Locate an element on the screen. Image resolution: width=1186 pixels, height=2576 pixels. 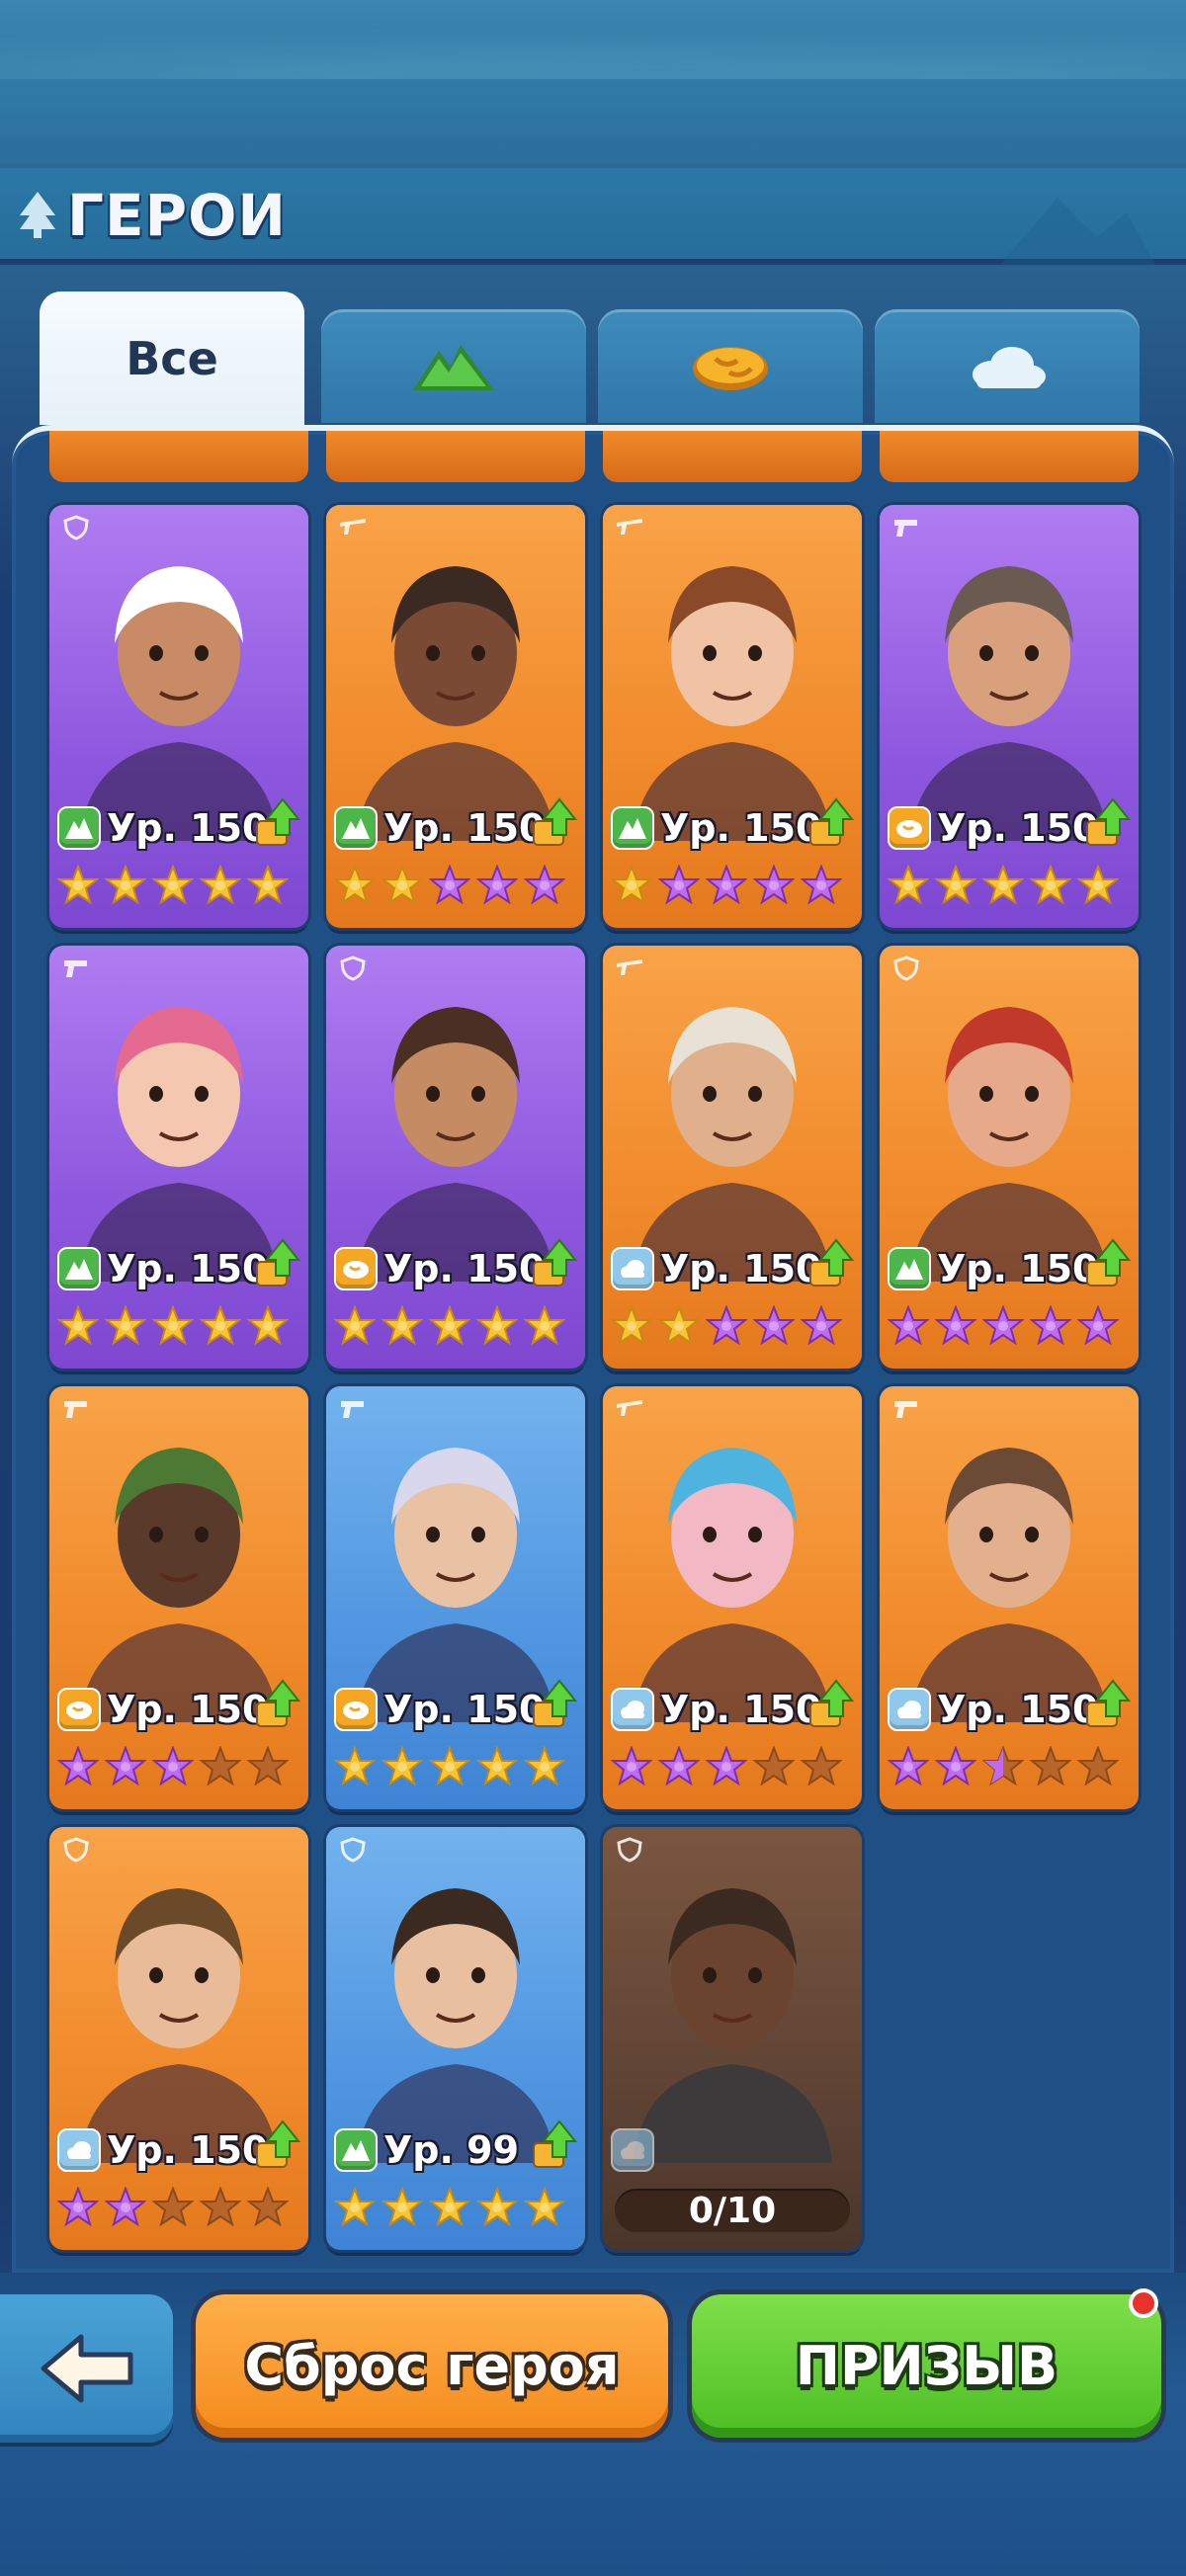
tab-bread is located at coordinates (730, 366).